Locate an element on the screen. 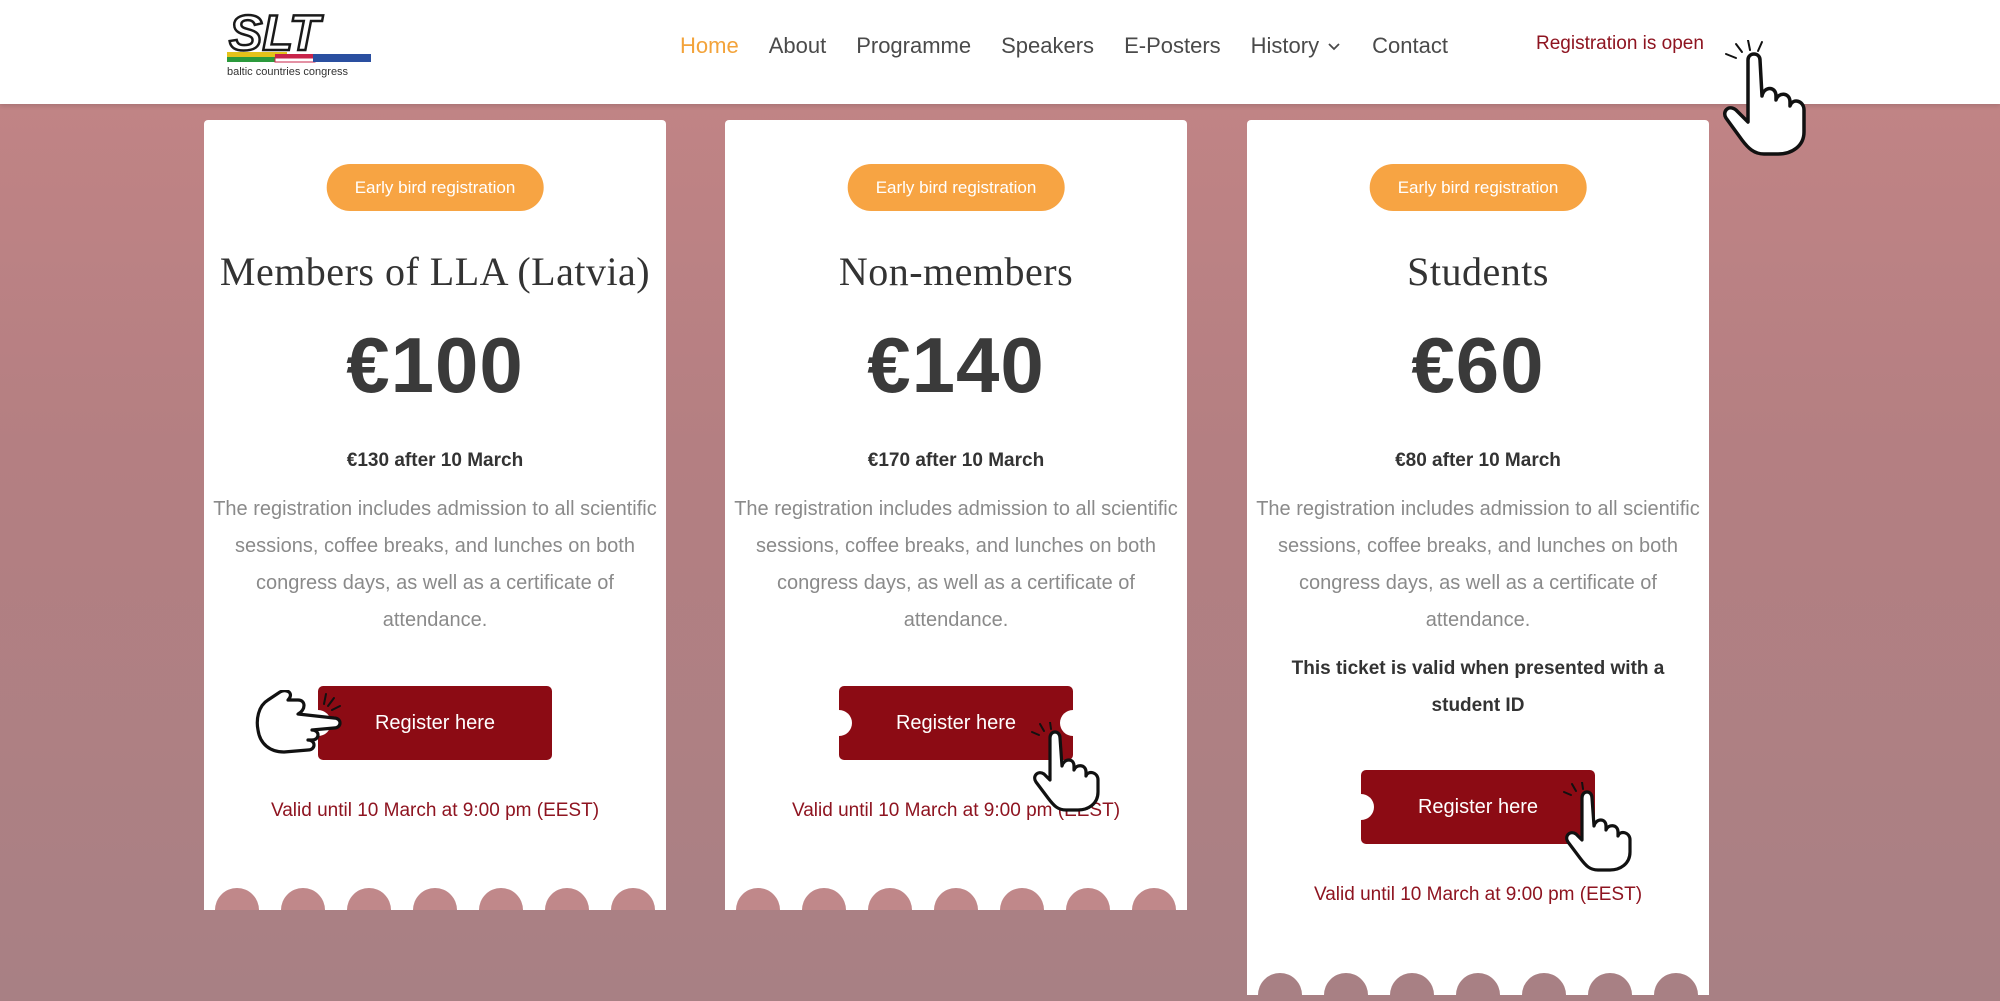 This screenshot has width=2000, height=1001. price: €100 is located at coordinates (435, 365).